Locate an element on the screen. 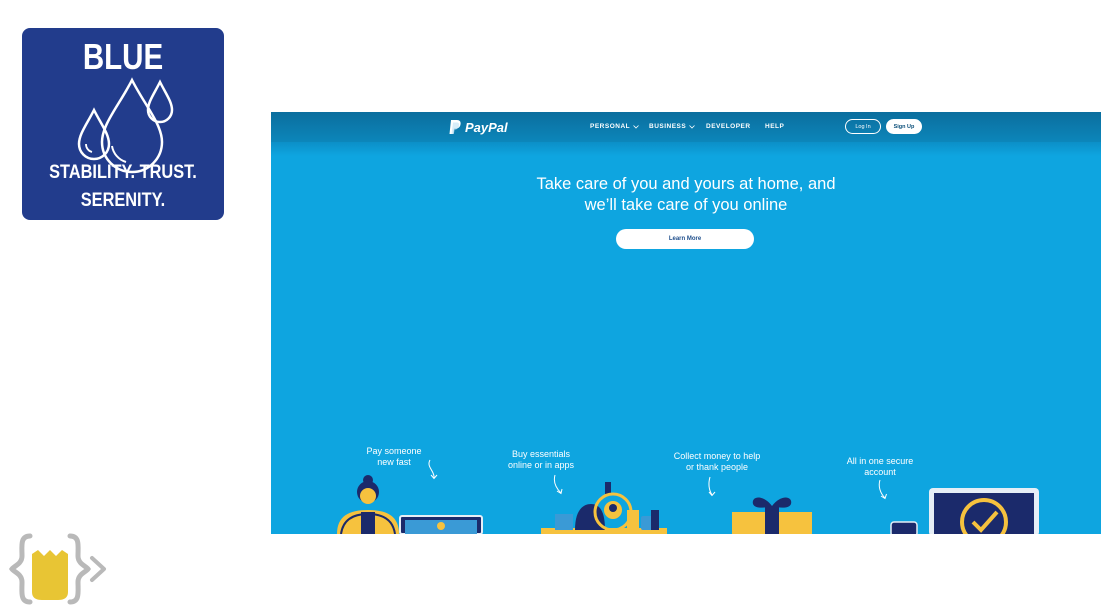  curved-arrow-icon is located at coordinates (712, 486).